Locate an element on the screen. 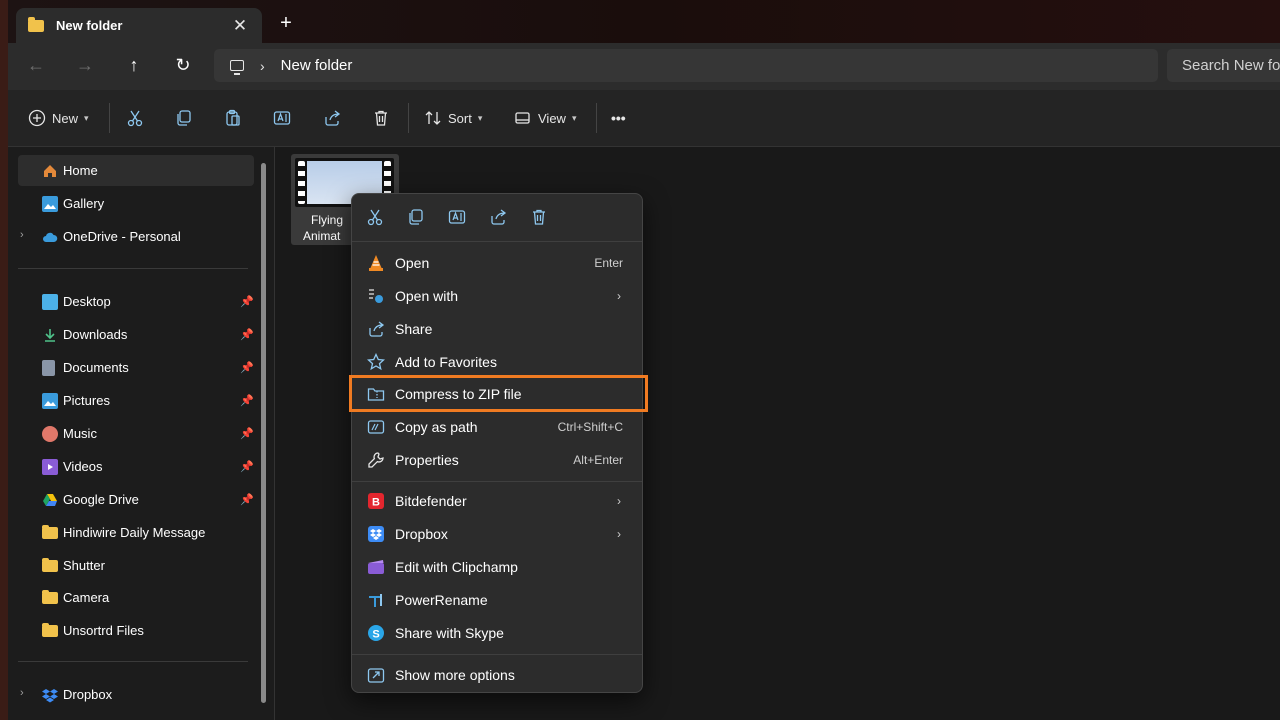 This screenshot has width=1280, height=720. view-label: View is located at coordinates (552, 118).